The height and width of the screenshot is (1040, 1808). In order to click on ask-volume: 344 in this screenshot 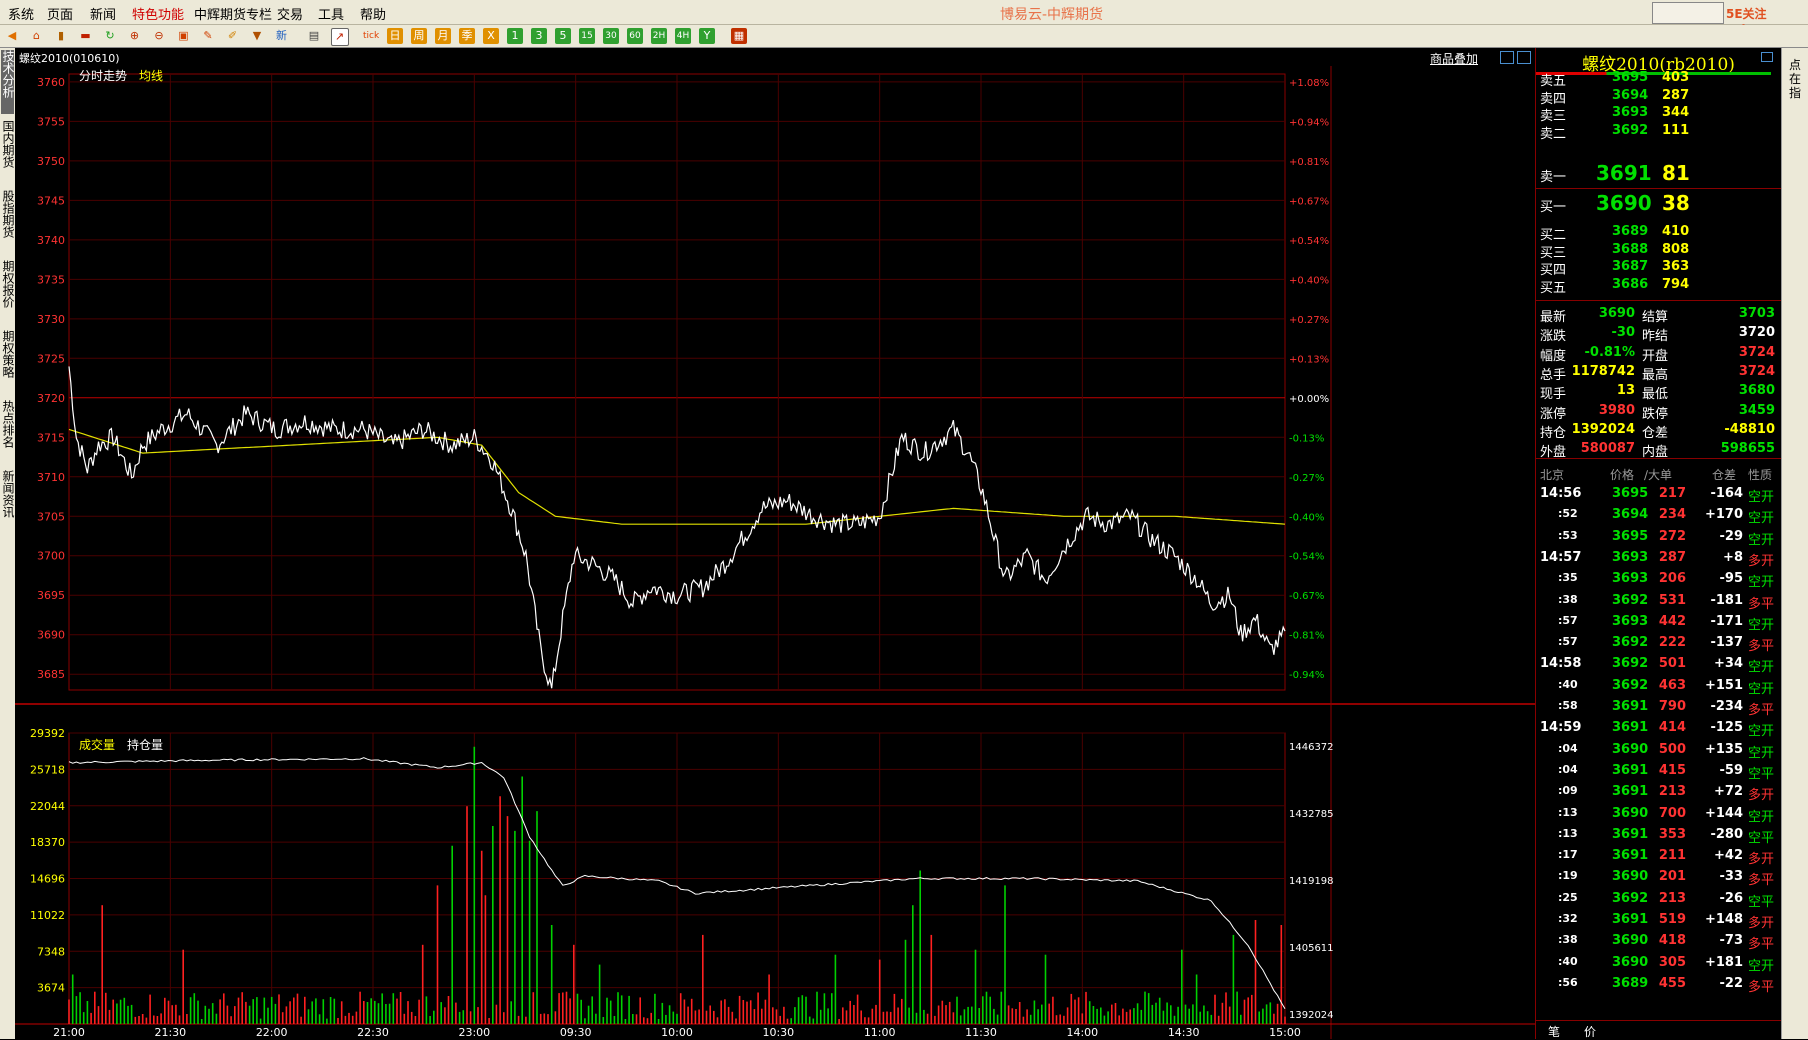, I will do `click(1676, 113)`.